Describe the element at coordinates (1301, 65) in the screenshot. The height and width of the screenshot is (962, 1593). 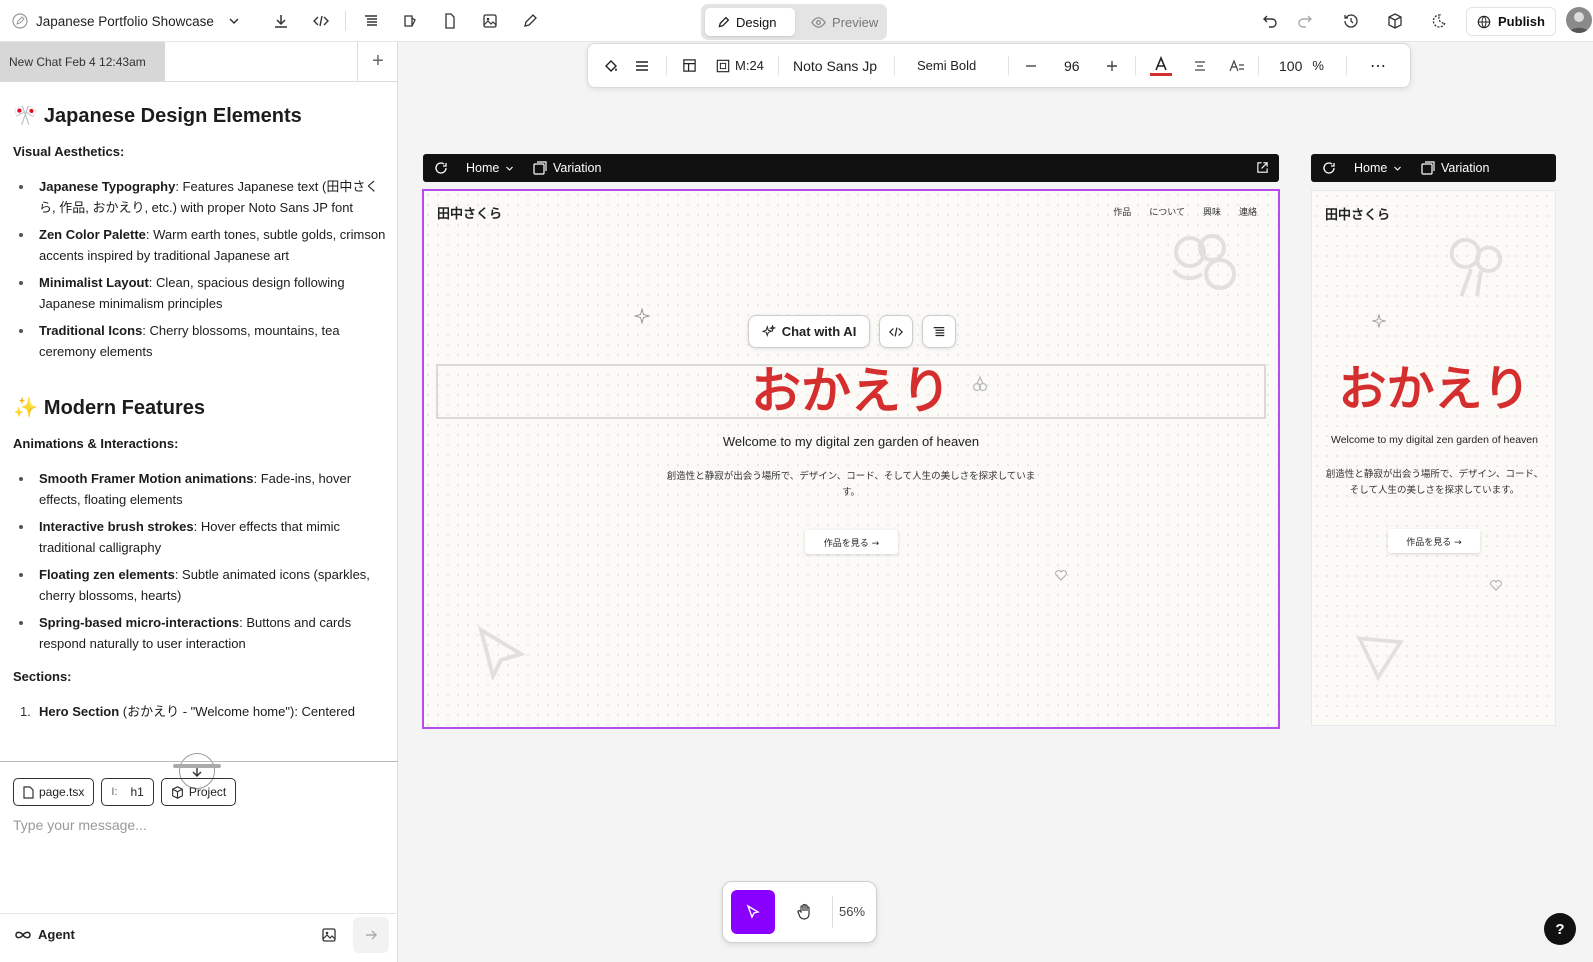
I see `opacity-input: 100%` at that location.